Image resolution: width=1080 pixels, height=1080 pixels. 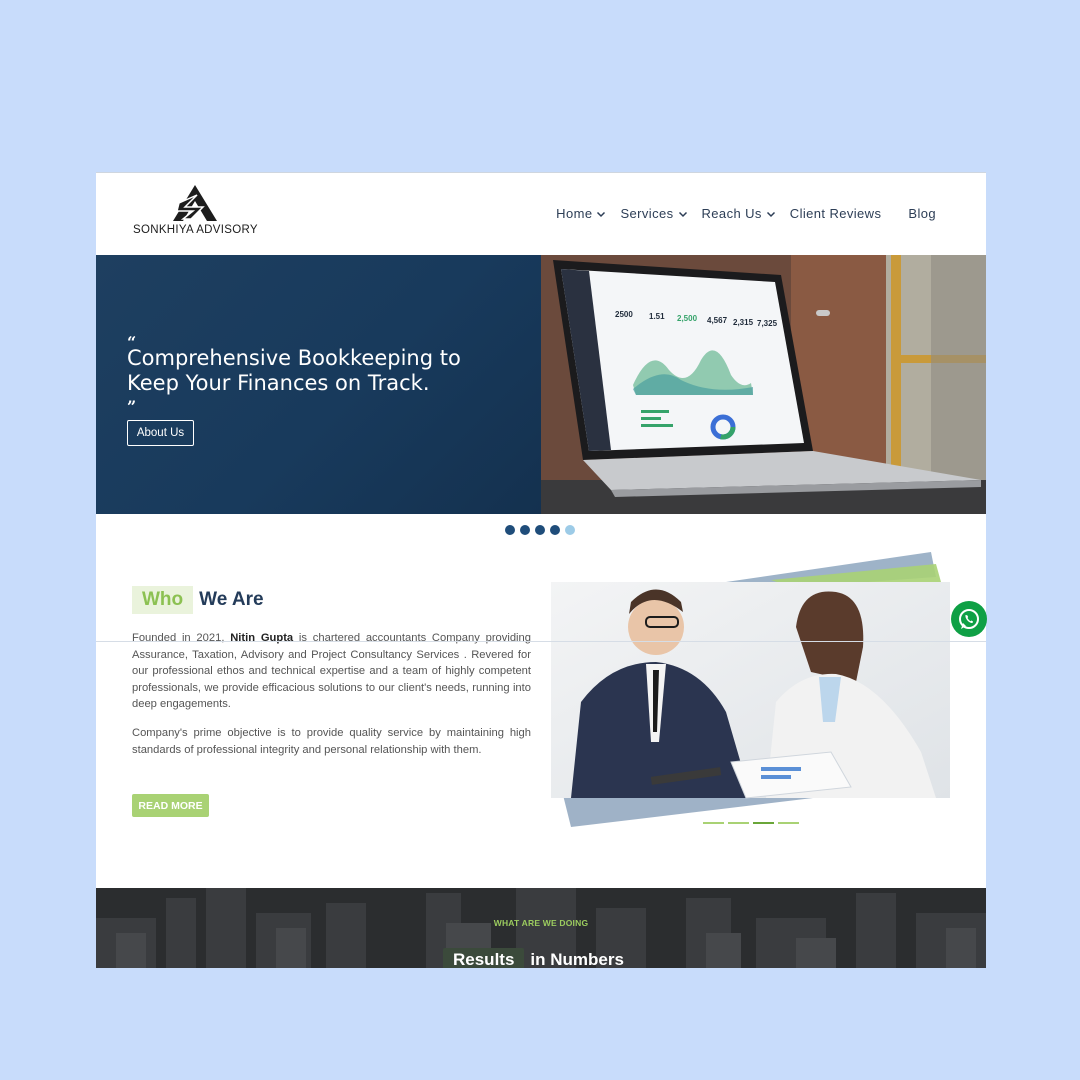 I want to click on team-photo-frame, so click(x=751, y=692).